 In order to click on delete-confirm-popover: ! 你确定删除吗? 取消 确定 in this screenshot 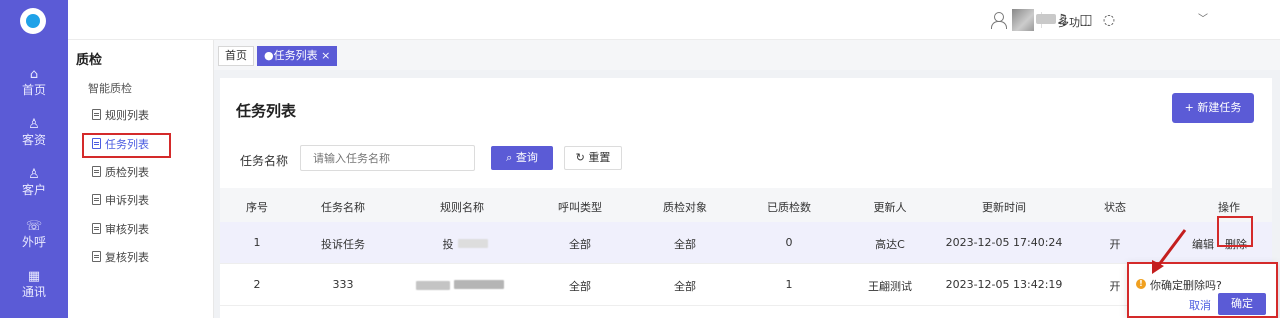, I will do `click(1202, 290)`.